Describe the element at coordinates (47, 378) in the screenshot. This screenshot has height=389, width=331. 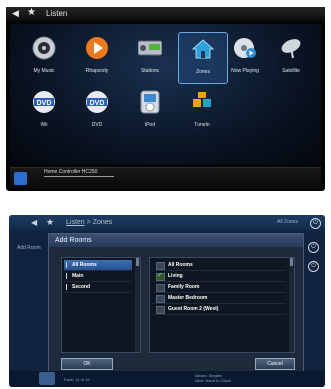
I see `album-art-icon` at that location.